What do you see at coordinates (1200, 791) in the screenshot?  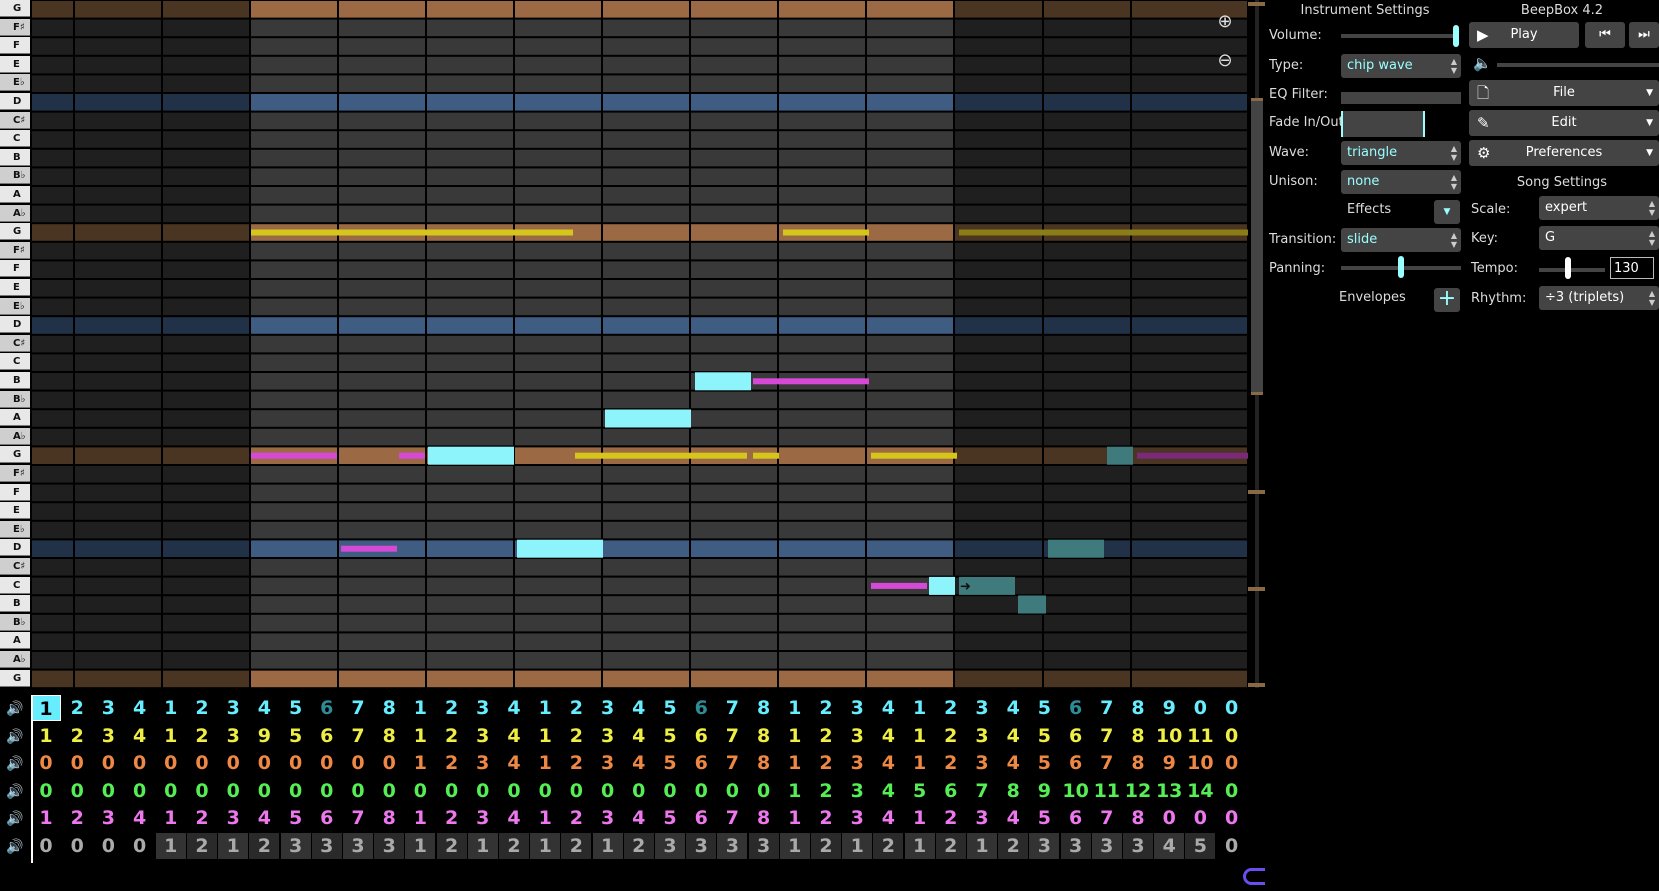 I see `pattern-cell: 14` at bounding box center [1200, 791].